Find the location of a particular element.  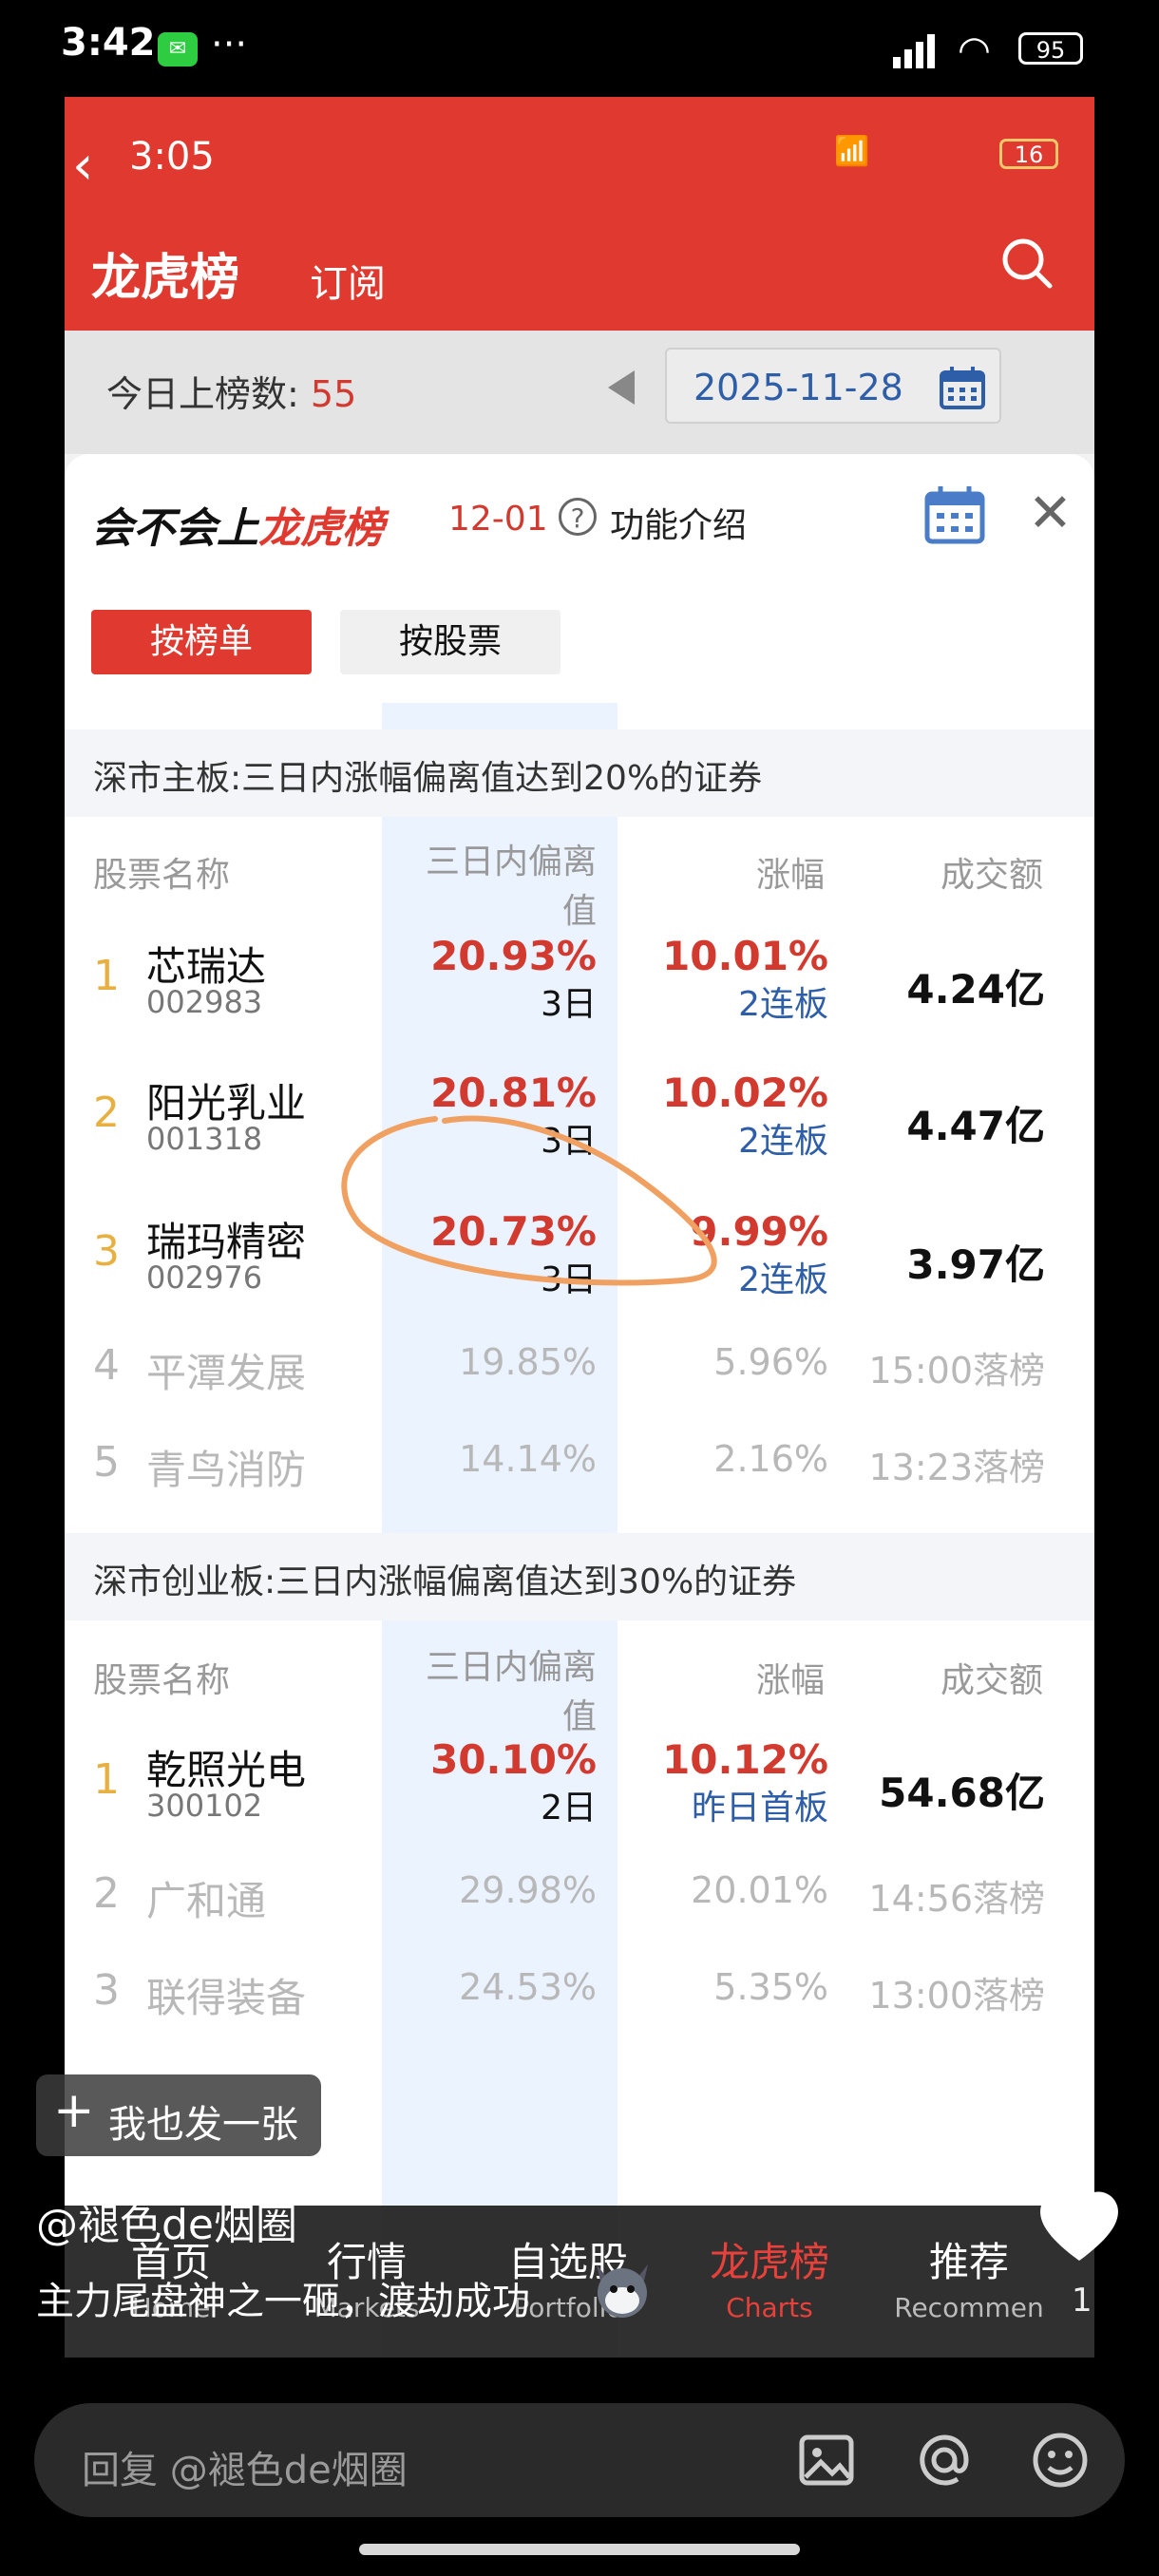

selected-date: 2025-11-28 is located at coordinates (798, 387).